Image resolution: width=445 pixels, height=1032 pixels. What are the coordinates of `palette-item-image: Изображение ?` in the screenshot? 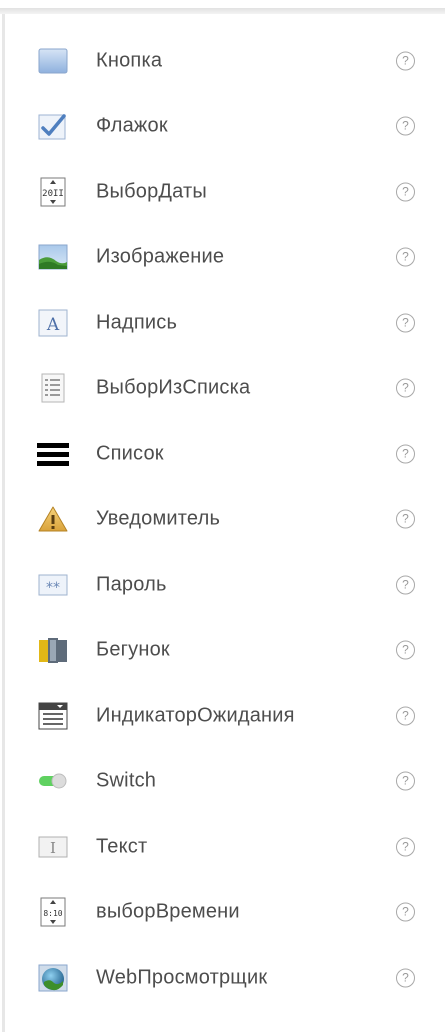 It's located at (222, 258).